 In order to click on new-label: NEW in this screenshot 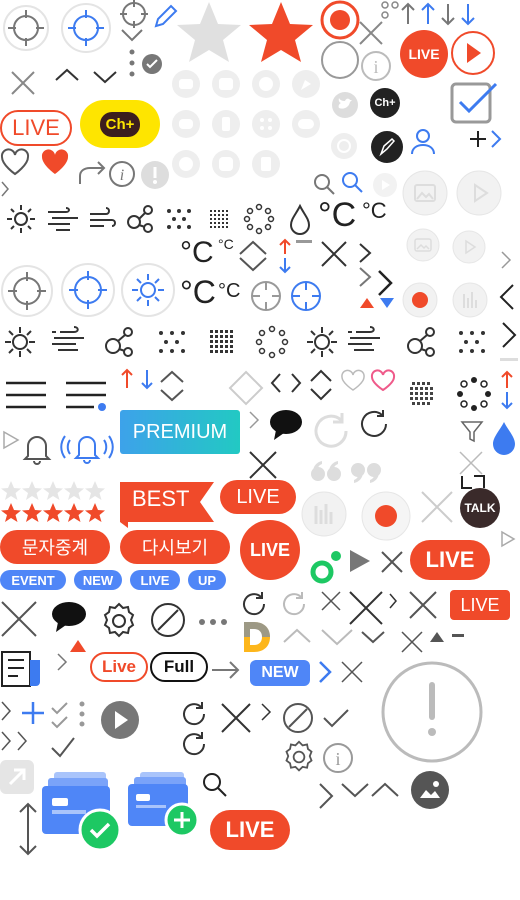, I will do `click(98, 580)`.